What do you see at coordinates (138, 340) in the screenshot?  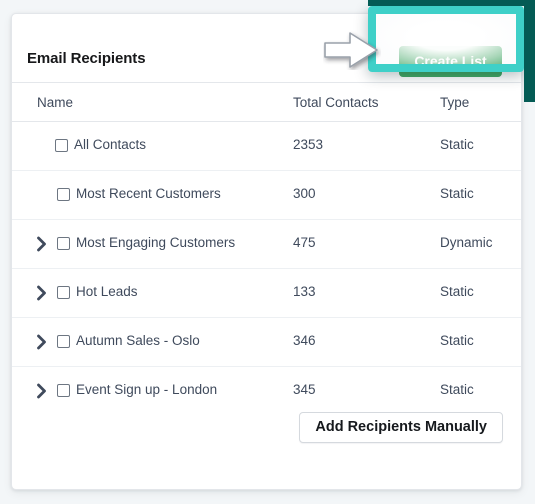 I see `cell-name: Autumn Sales - Oslo` at bounding box center [138, 340].